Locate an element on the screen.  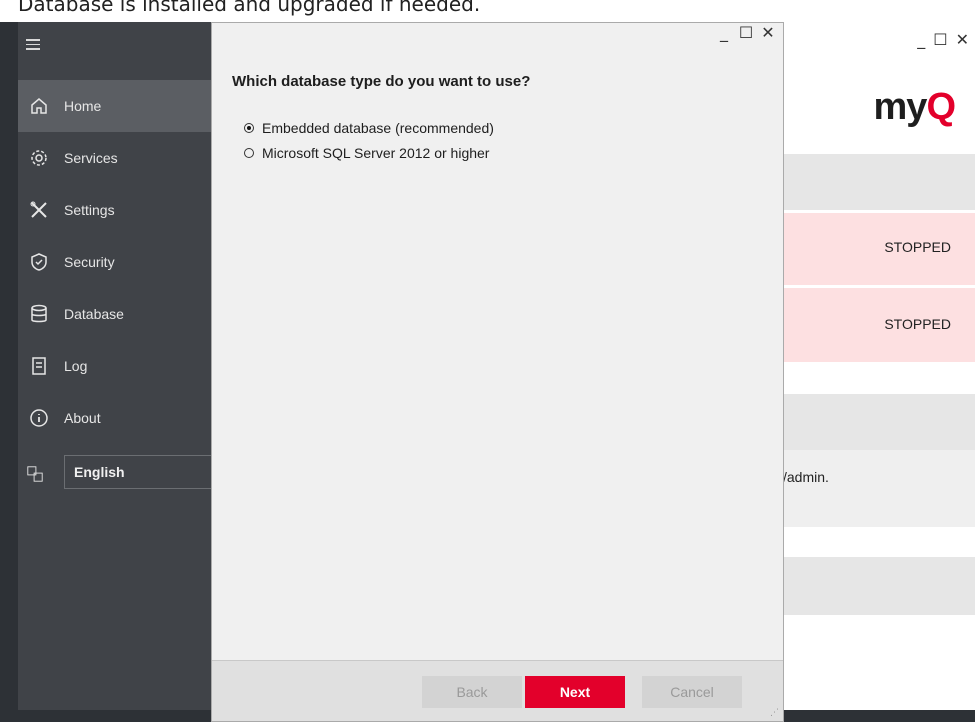
database-icon is located at coordinates (39, 314).